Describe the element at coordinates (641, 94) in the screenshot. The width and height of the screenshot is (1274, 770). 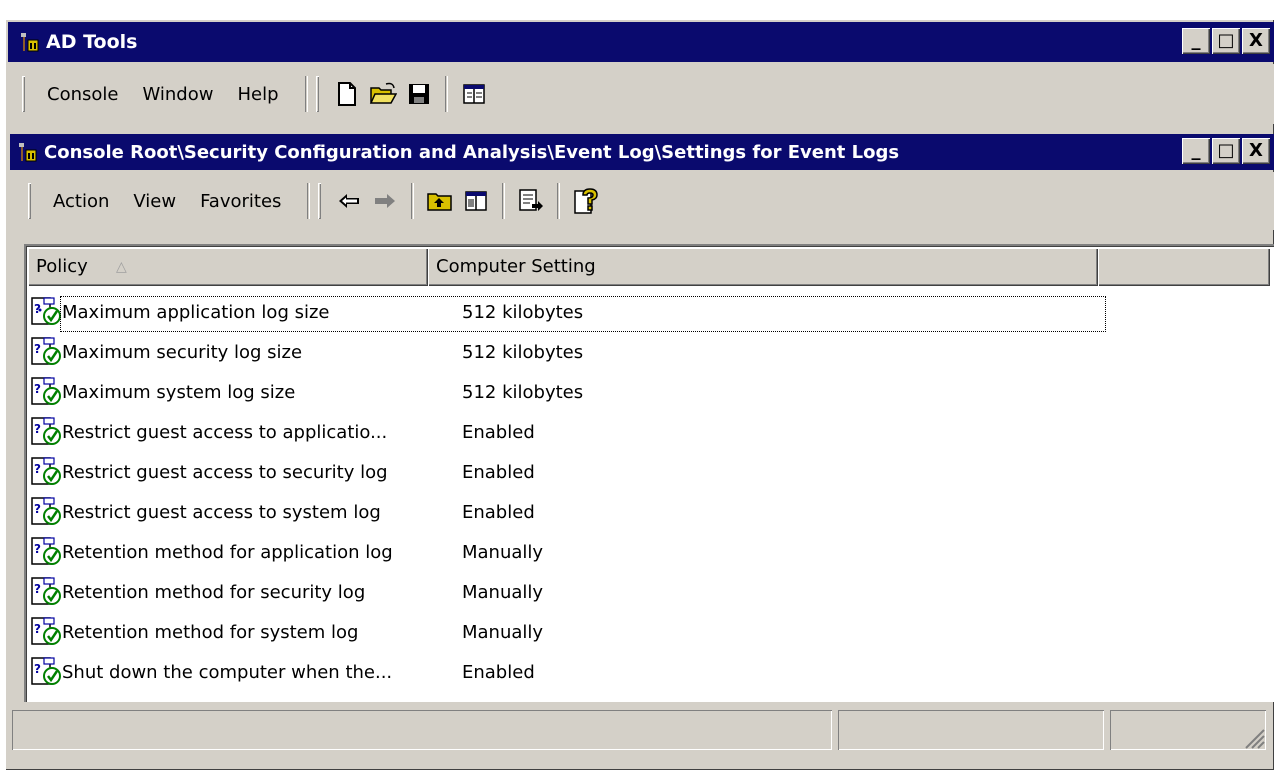
I see `app-menu-bar: Console Window Help` at that location.